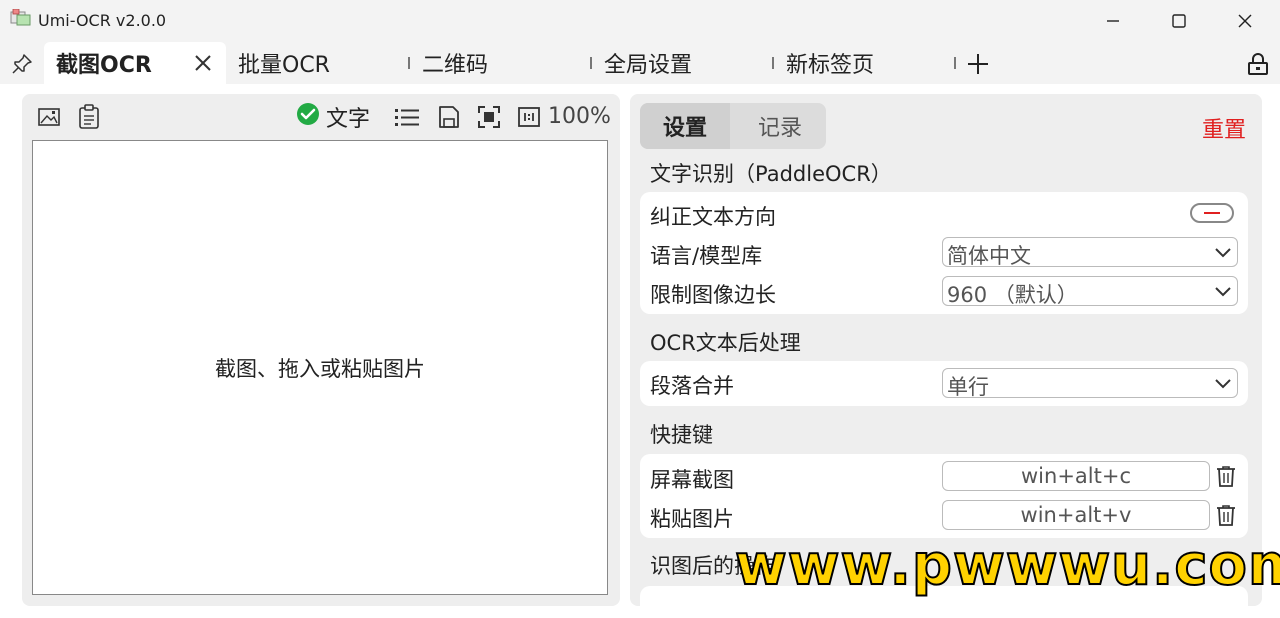 The width and height of the screenshot is (1280, 618). What do you see at coordinates (713, 217) in the screenshot?
I see `correct-direction-label: 纠正文本方向` at bounding box center [713, 217].